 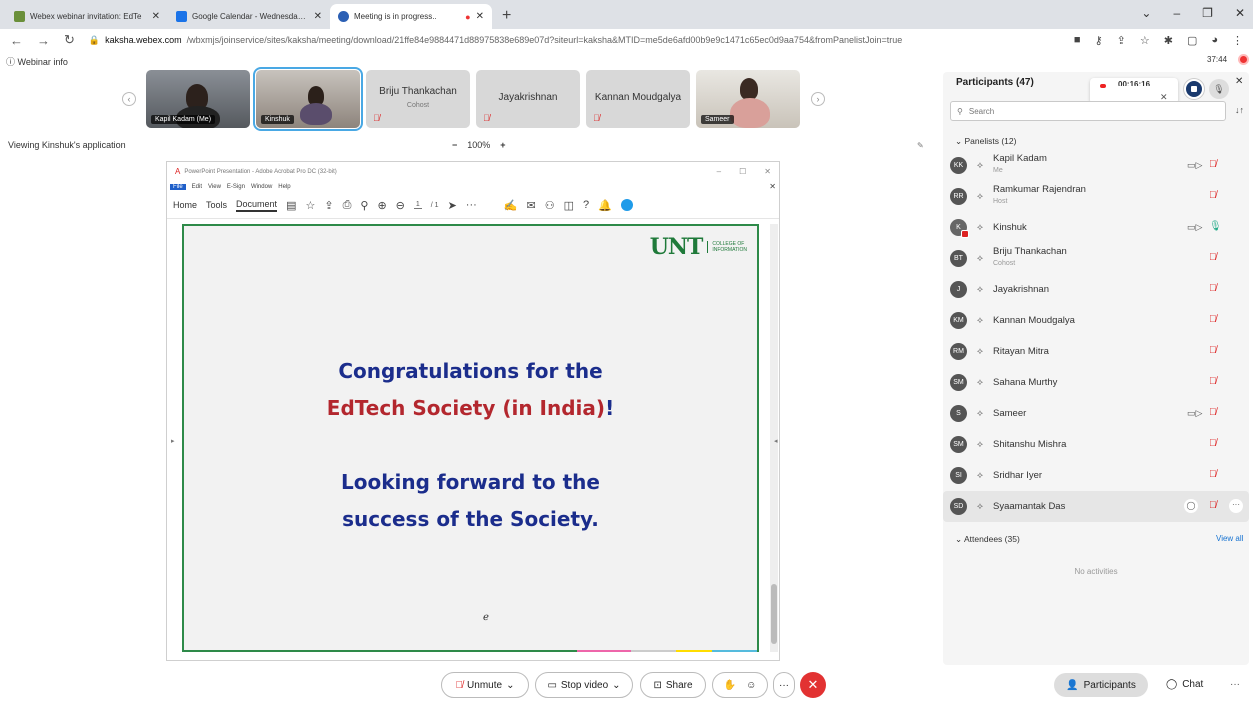 I want to click on recording-indicator-icon, so click(x=1243, y=59).